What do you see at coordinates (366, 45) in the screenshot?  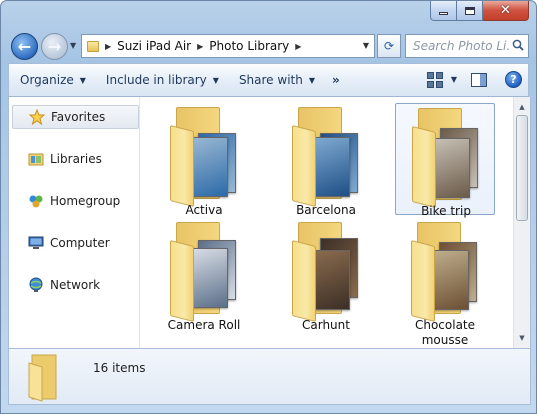 I see `address-dropdown-icon: ▼` at bounding box center [366, 45].